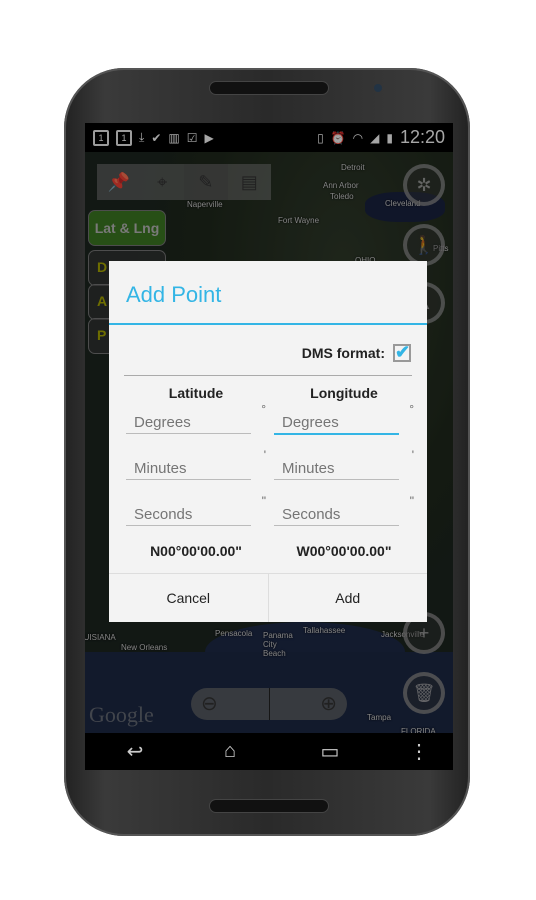 The width and height of the screenshot is (536, 900). I want to click on latitude-degrees-input, so click(188, 421).